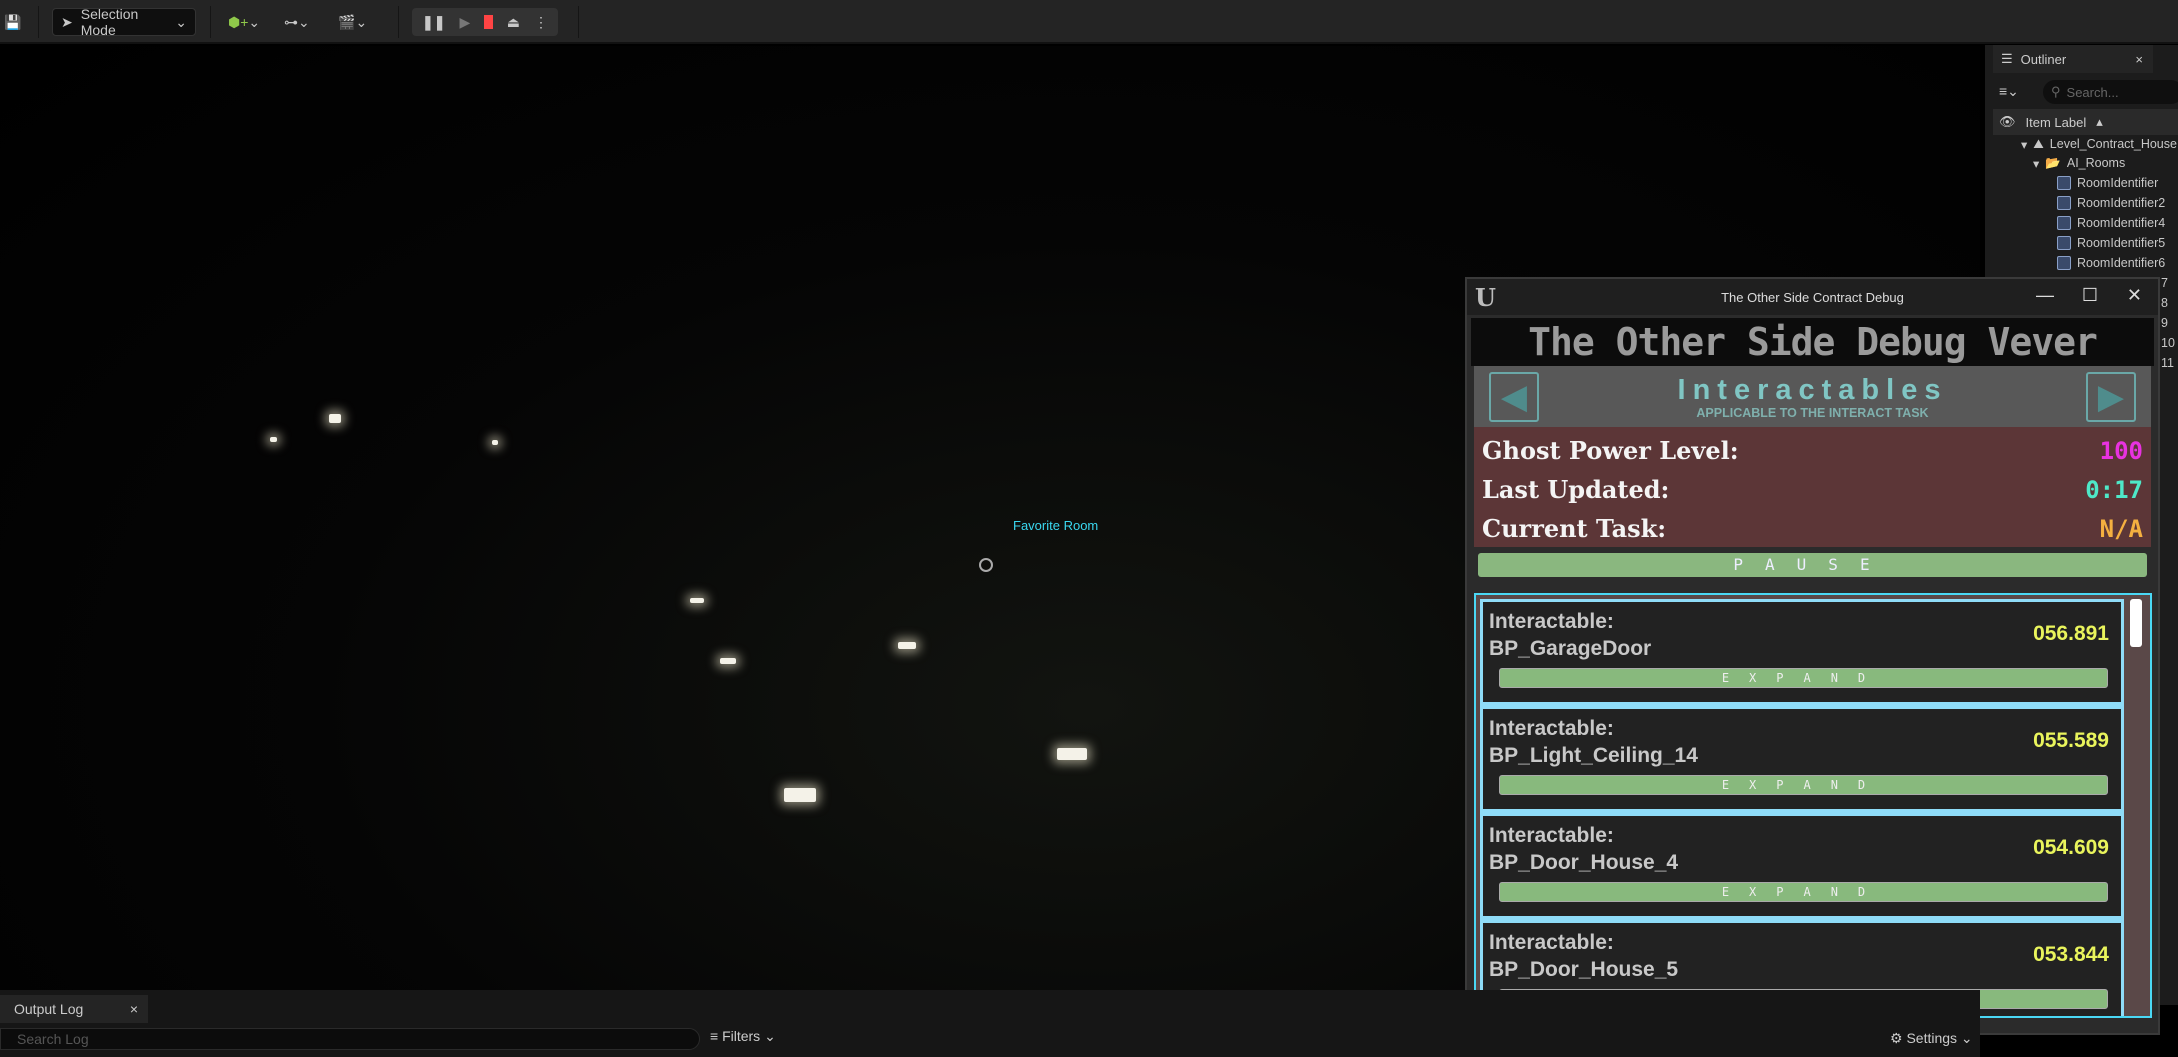 The image size is (2178, 1057). Describe the element at coordinates (1584, 969) in the screenshot. I see `item-name: BP_Door_House_5` at that location.